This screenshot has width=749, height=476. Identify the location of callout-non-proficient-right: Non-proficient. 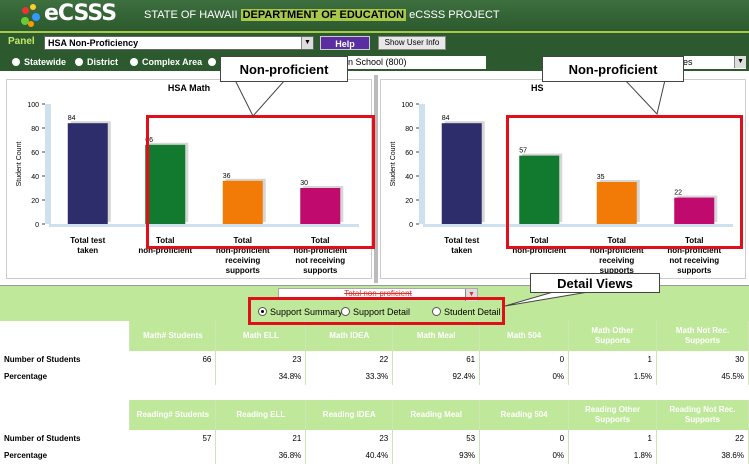
(613, 69).